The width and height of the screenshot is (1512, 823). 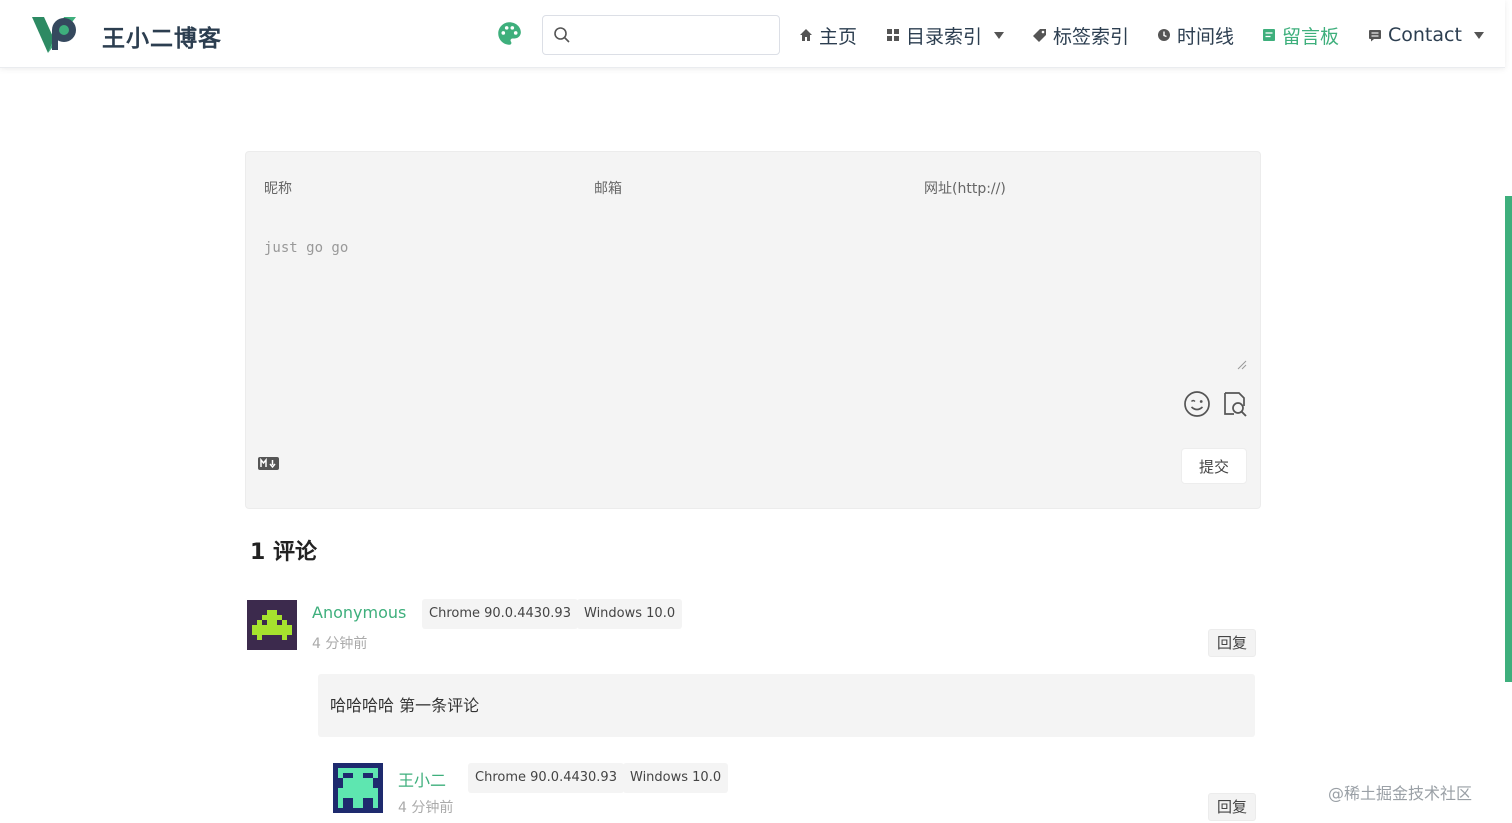 I want to click on markdown-icon, so click(x=268, y=463).